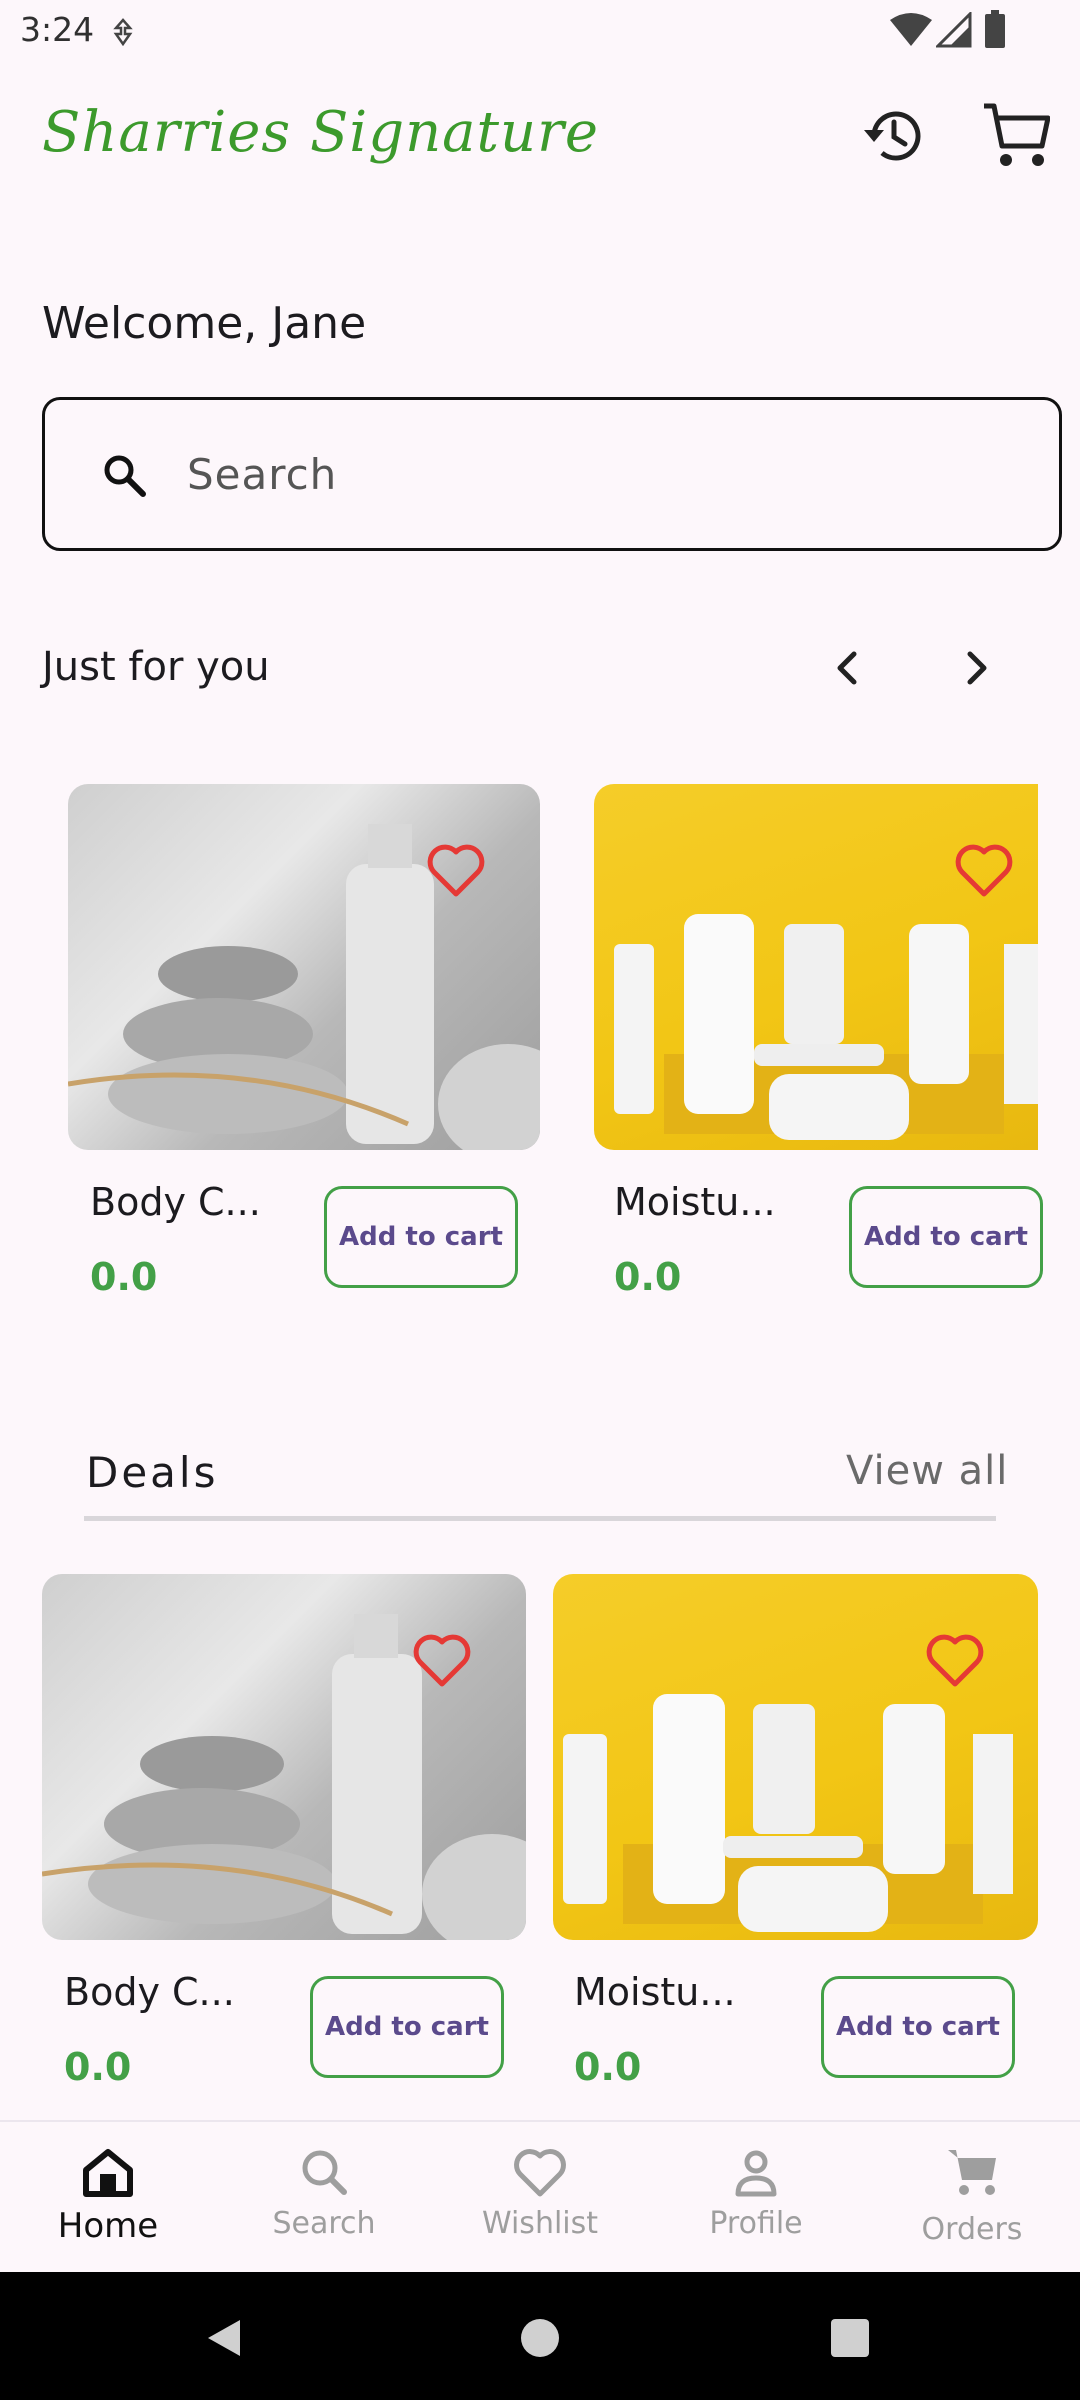 The width and height of the screenshot is (1080, 2400). Describe the element at coordinates (927, 1471) in the screenshot. I see `view-all-link: View all` at that location.